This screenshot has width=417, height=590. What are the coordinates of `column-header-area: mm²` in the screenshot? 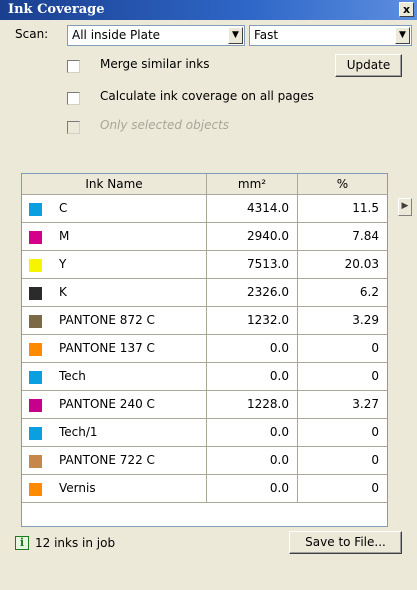 It's located at (252, 184).